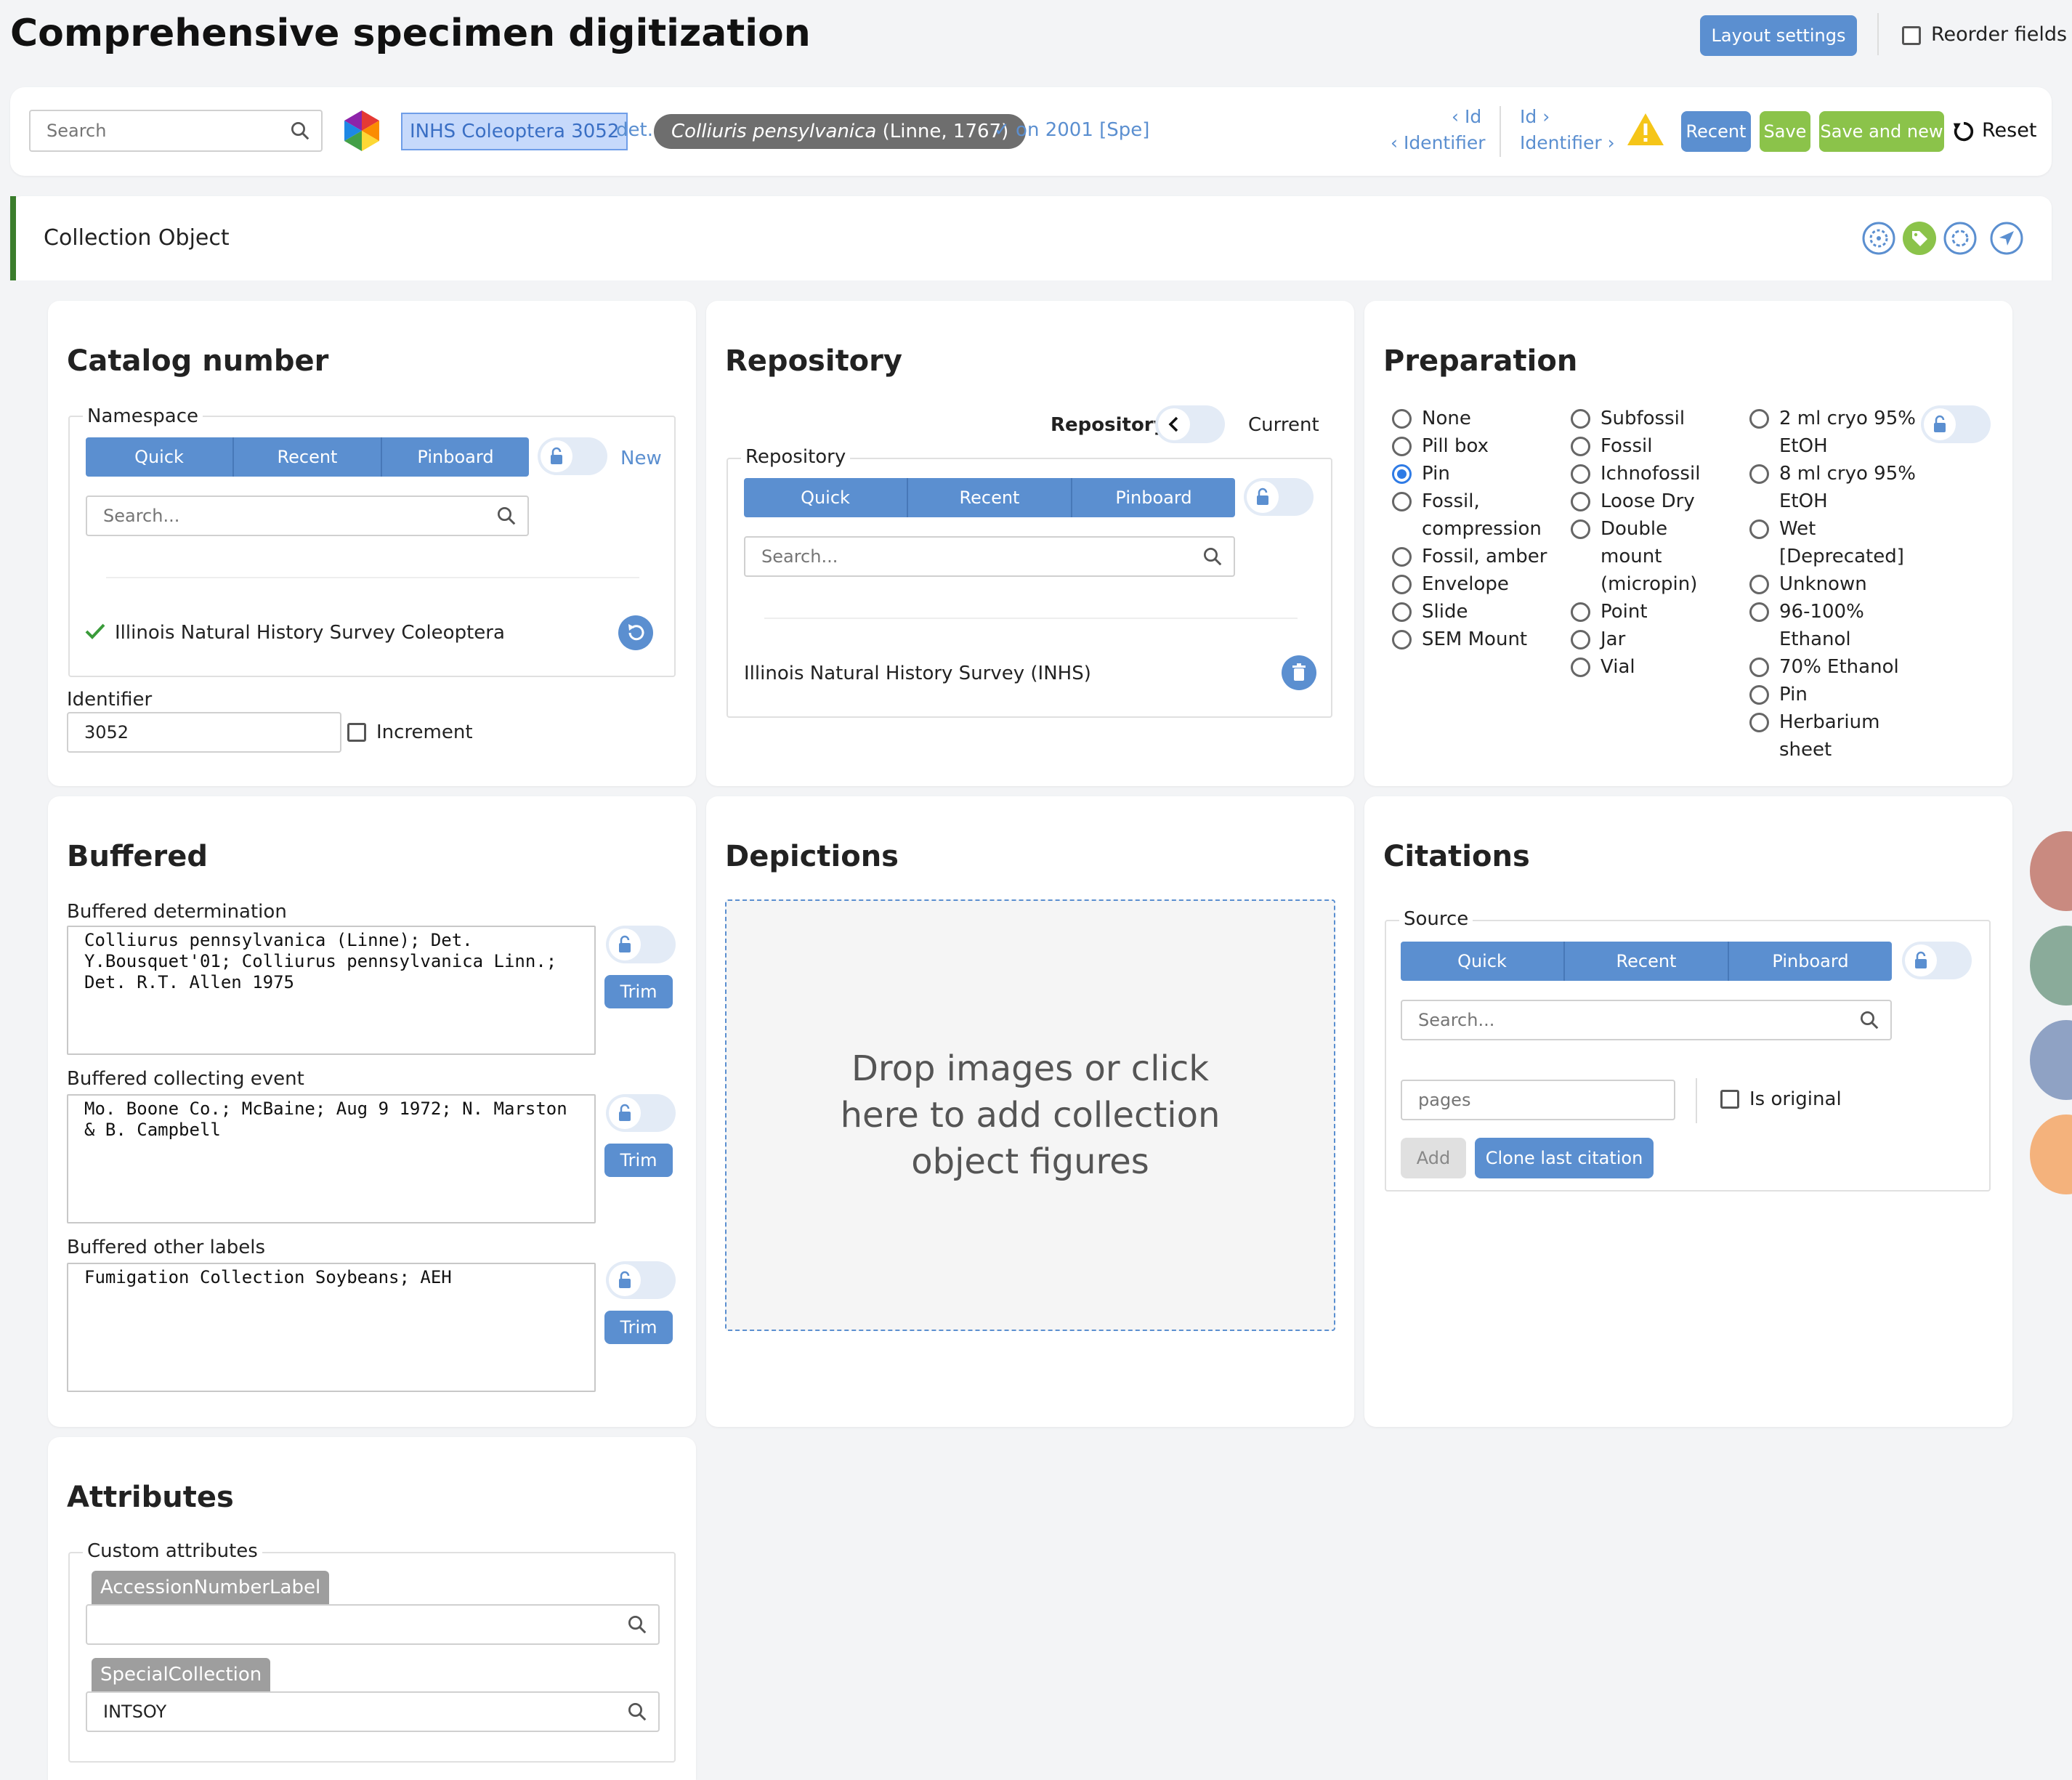 The width and height of the screenshot is (2072, 1780). Describe the element at coordinates (373, 1711) in the screenshot. I see `special-collection-input: INTSOY` at that location.